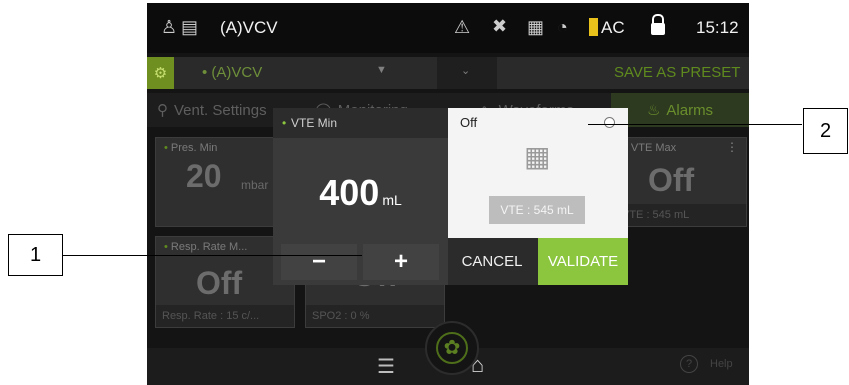  Describe the element at coordinates (232, 72) in the screenshot. I see `mode-dropdown: • (A)VCV` at that location.